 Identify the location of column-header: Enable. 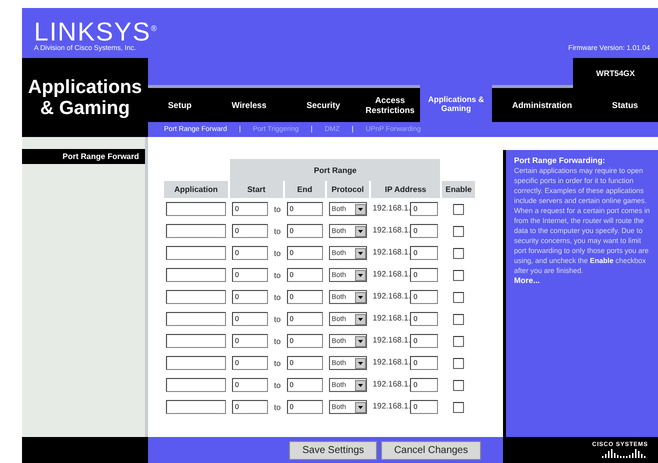
(458, 189).